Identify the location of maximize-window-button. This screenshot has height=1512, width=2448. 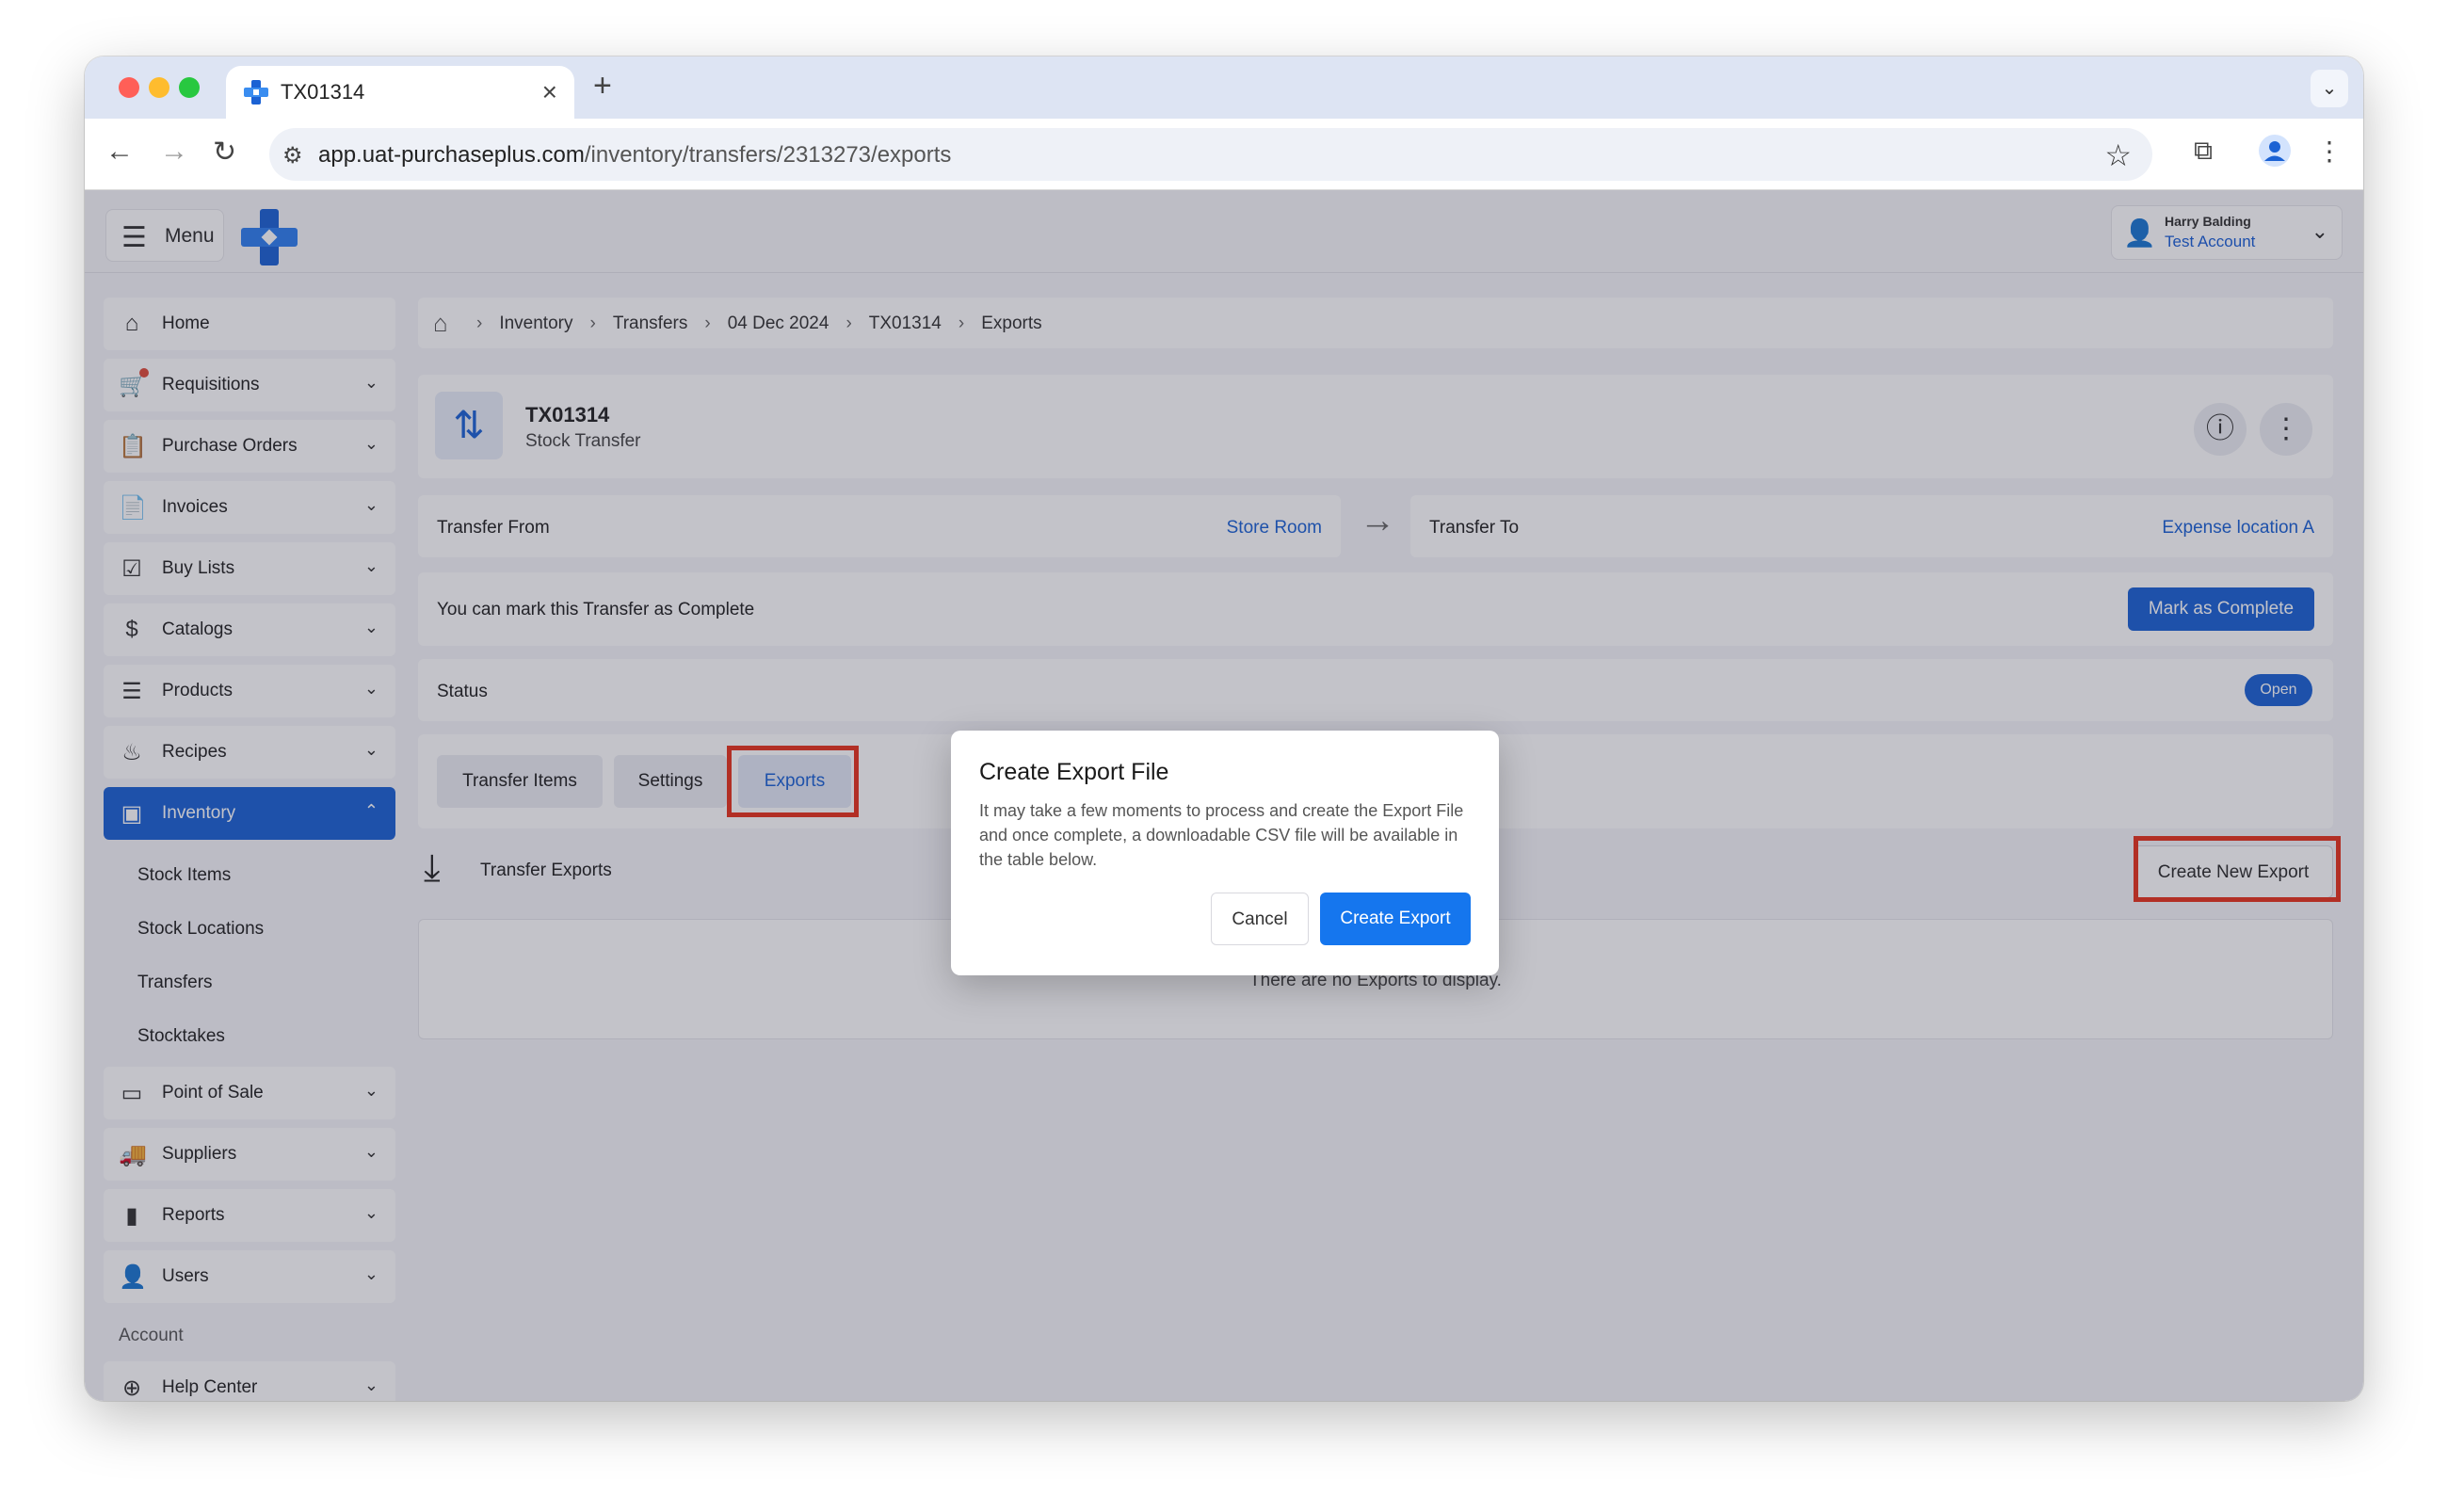
(189, 87).